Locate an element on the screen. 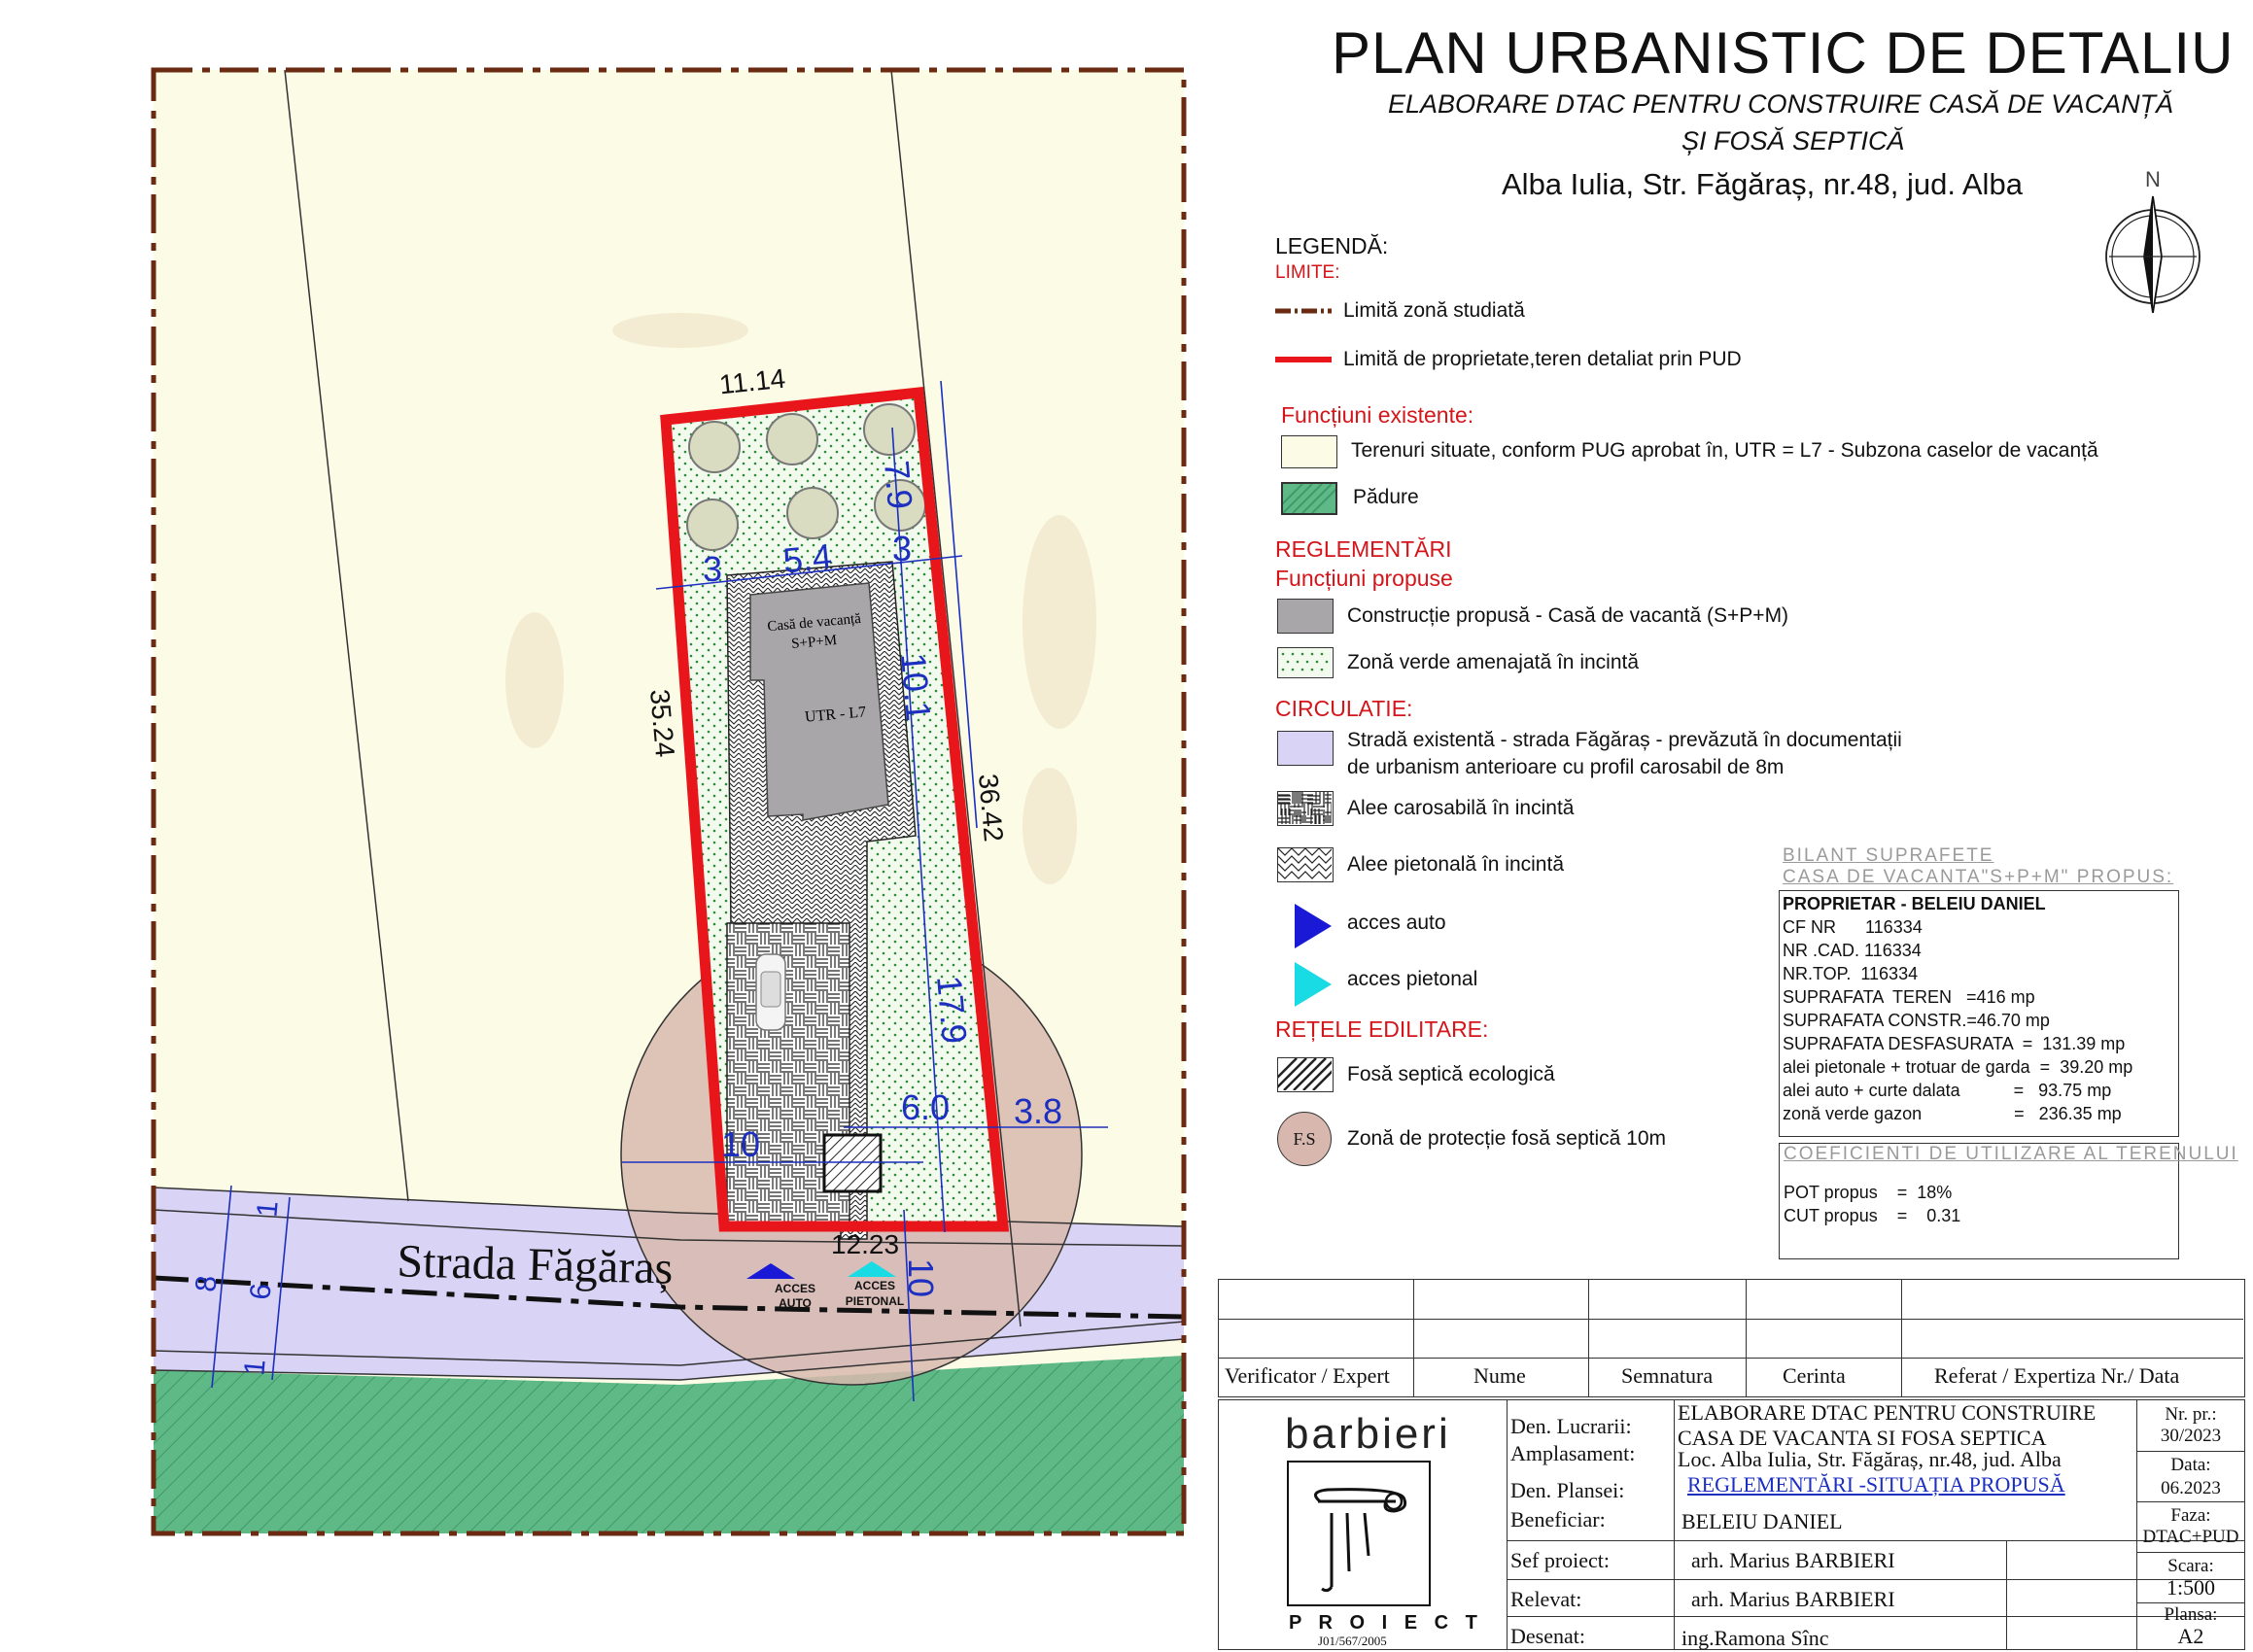  legend-networks-head: REȚELE EDILITARE: is located at coordinates (1382, 1029).